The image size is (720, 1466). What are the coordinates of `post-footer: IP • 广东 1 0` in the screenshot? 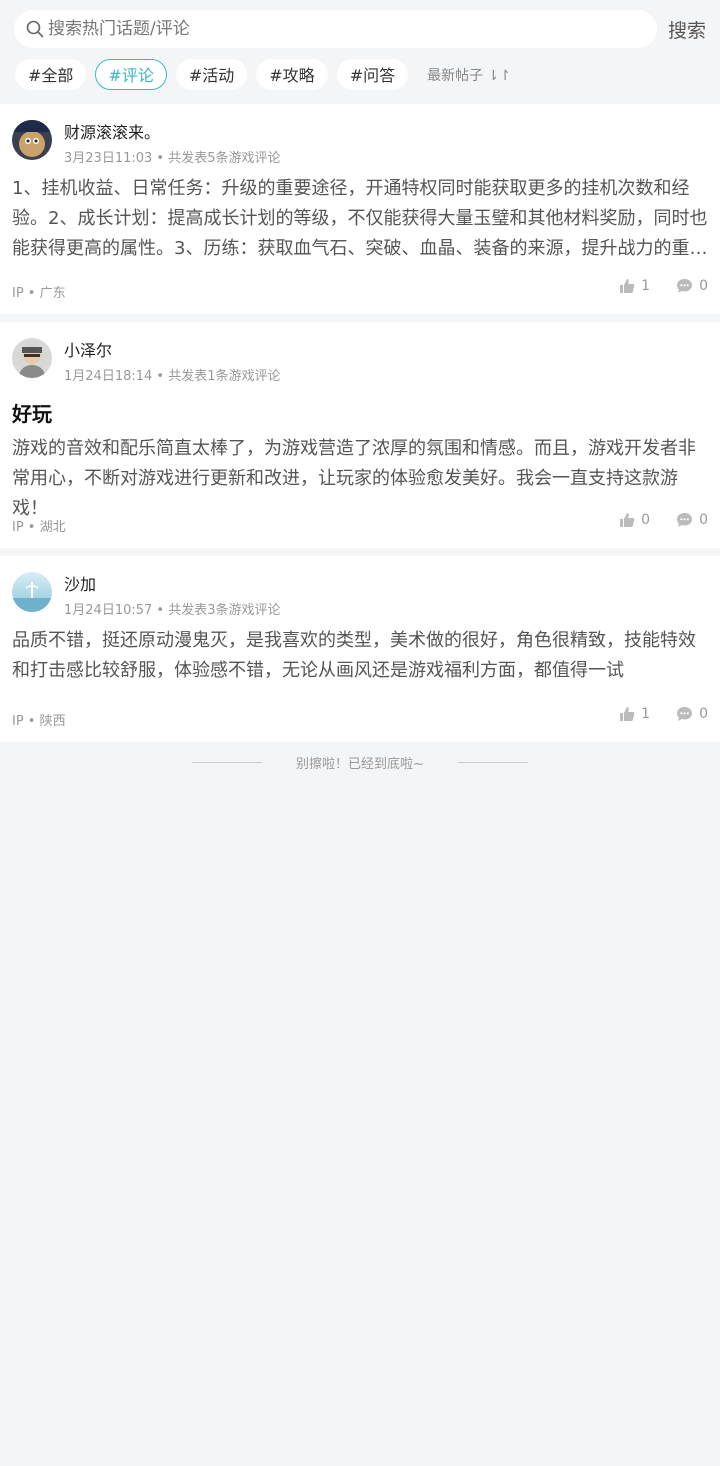 It's located at (360, 290).